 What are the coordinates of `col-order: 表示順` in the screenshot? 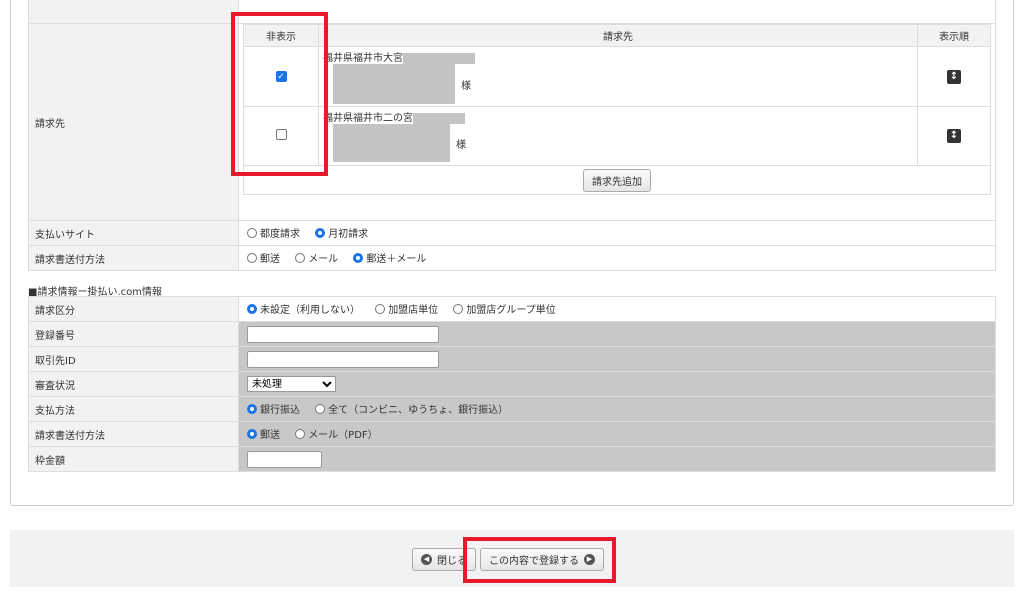 It's located at (954, 35).